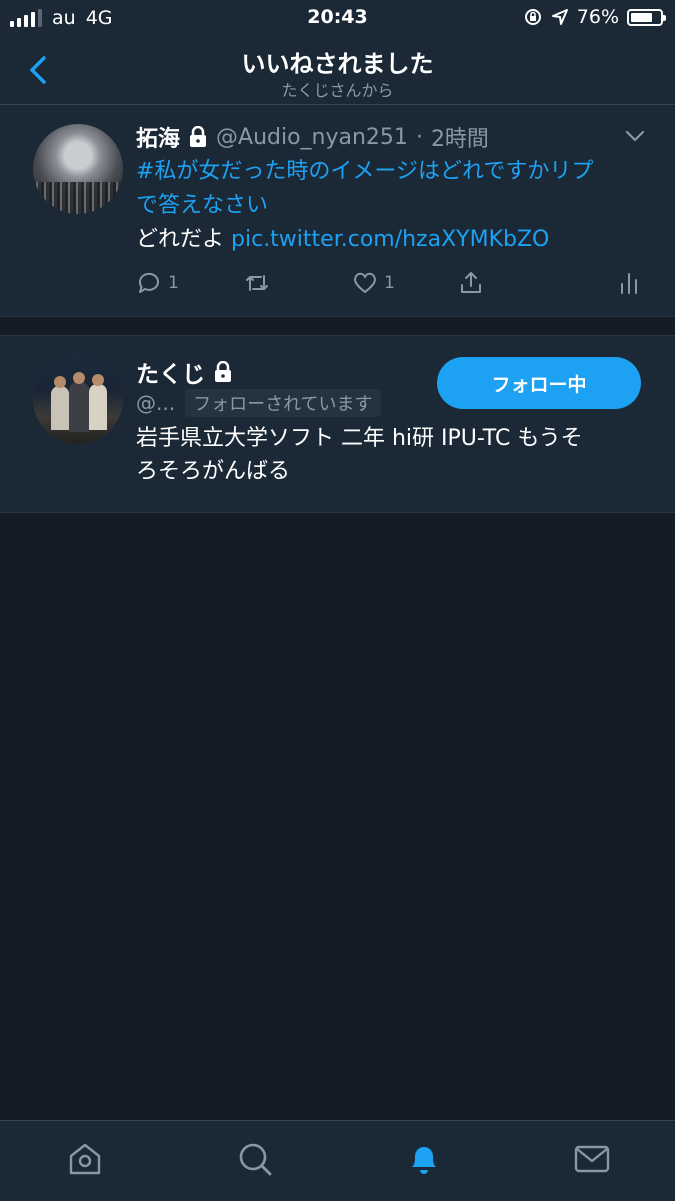 The image size is (675, 1201). Describe the element at coordinates (365, 171) in the screenshot. I see `hashtag-line-1: #私が女だった時のイメージはどれですかリプ` at that location.